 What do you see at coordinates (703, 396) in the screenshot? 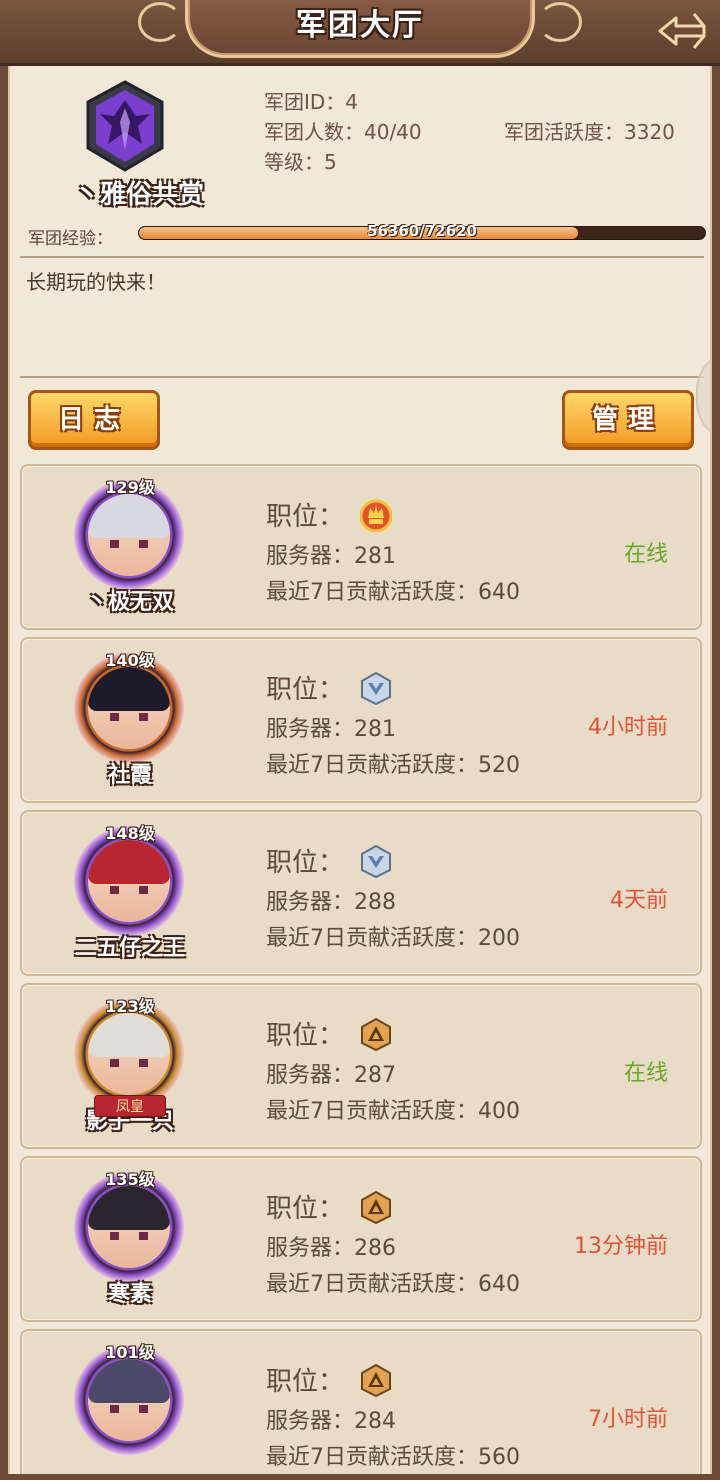
I see `side-tab-handle` at bounding box center [703, 396].